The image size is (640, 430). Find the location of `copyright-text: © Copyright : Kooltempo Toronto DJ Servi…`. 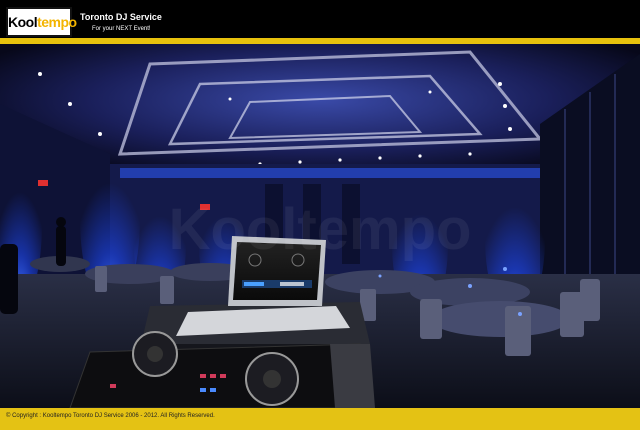

copyright-text: © Copyright : Kooltempo Toronto DJ Servi… is located at coordinates (110, 416).